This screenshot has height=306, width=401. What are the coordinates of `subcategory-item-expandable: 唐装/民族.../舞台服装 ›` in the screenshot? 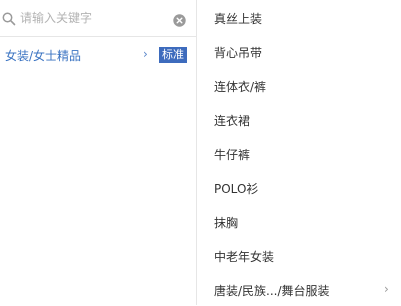 It's located at (299, 289).